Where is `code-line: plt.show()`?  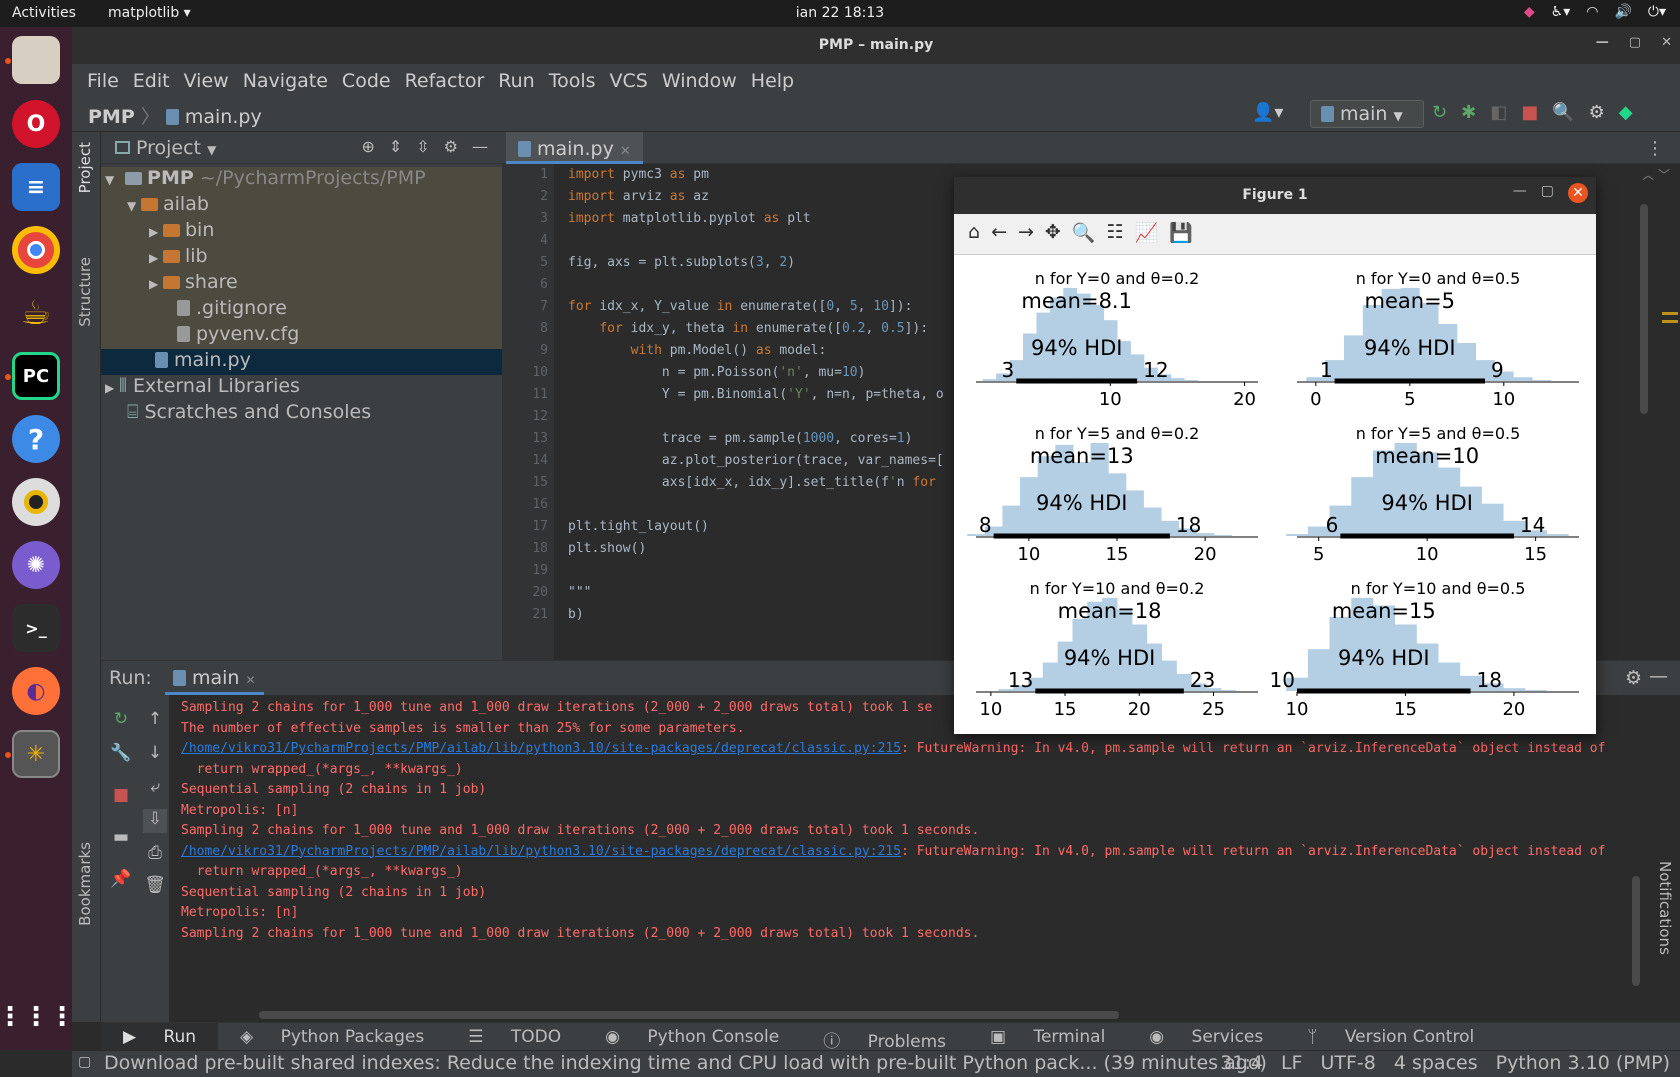 code-line: plt.show() is located at coordinates (607, 549).